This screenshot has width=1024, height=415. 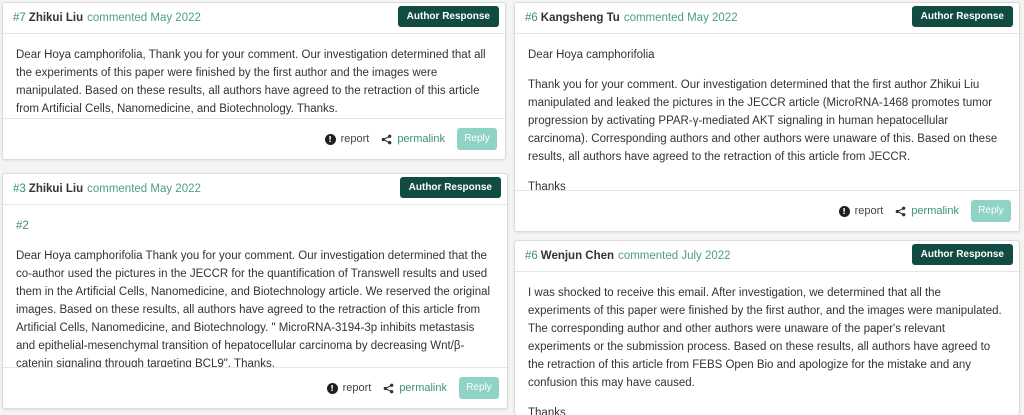 I want to click on comment-number: #7, so click(x=19, y=18).